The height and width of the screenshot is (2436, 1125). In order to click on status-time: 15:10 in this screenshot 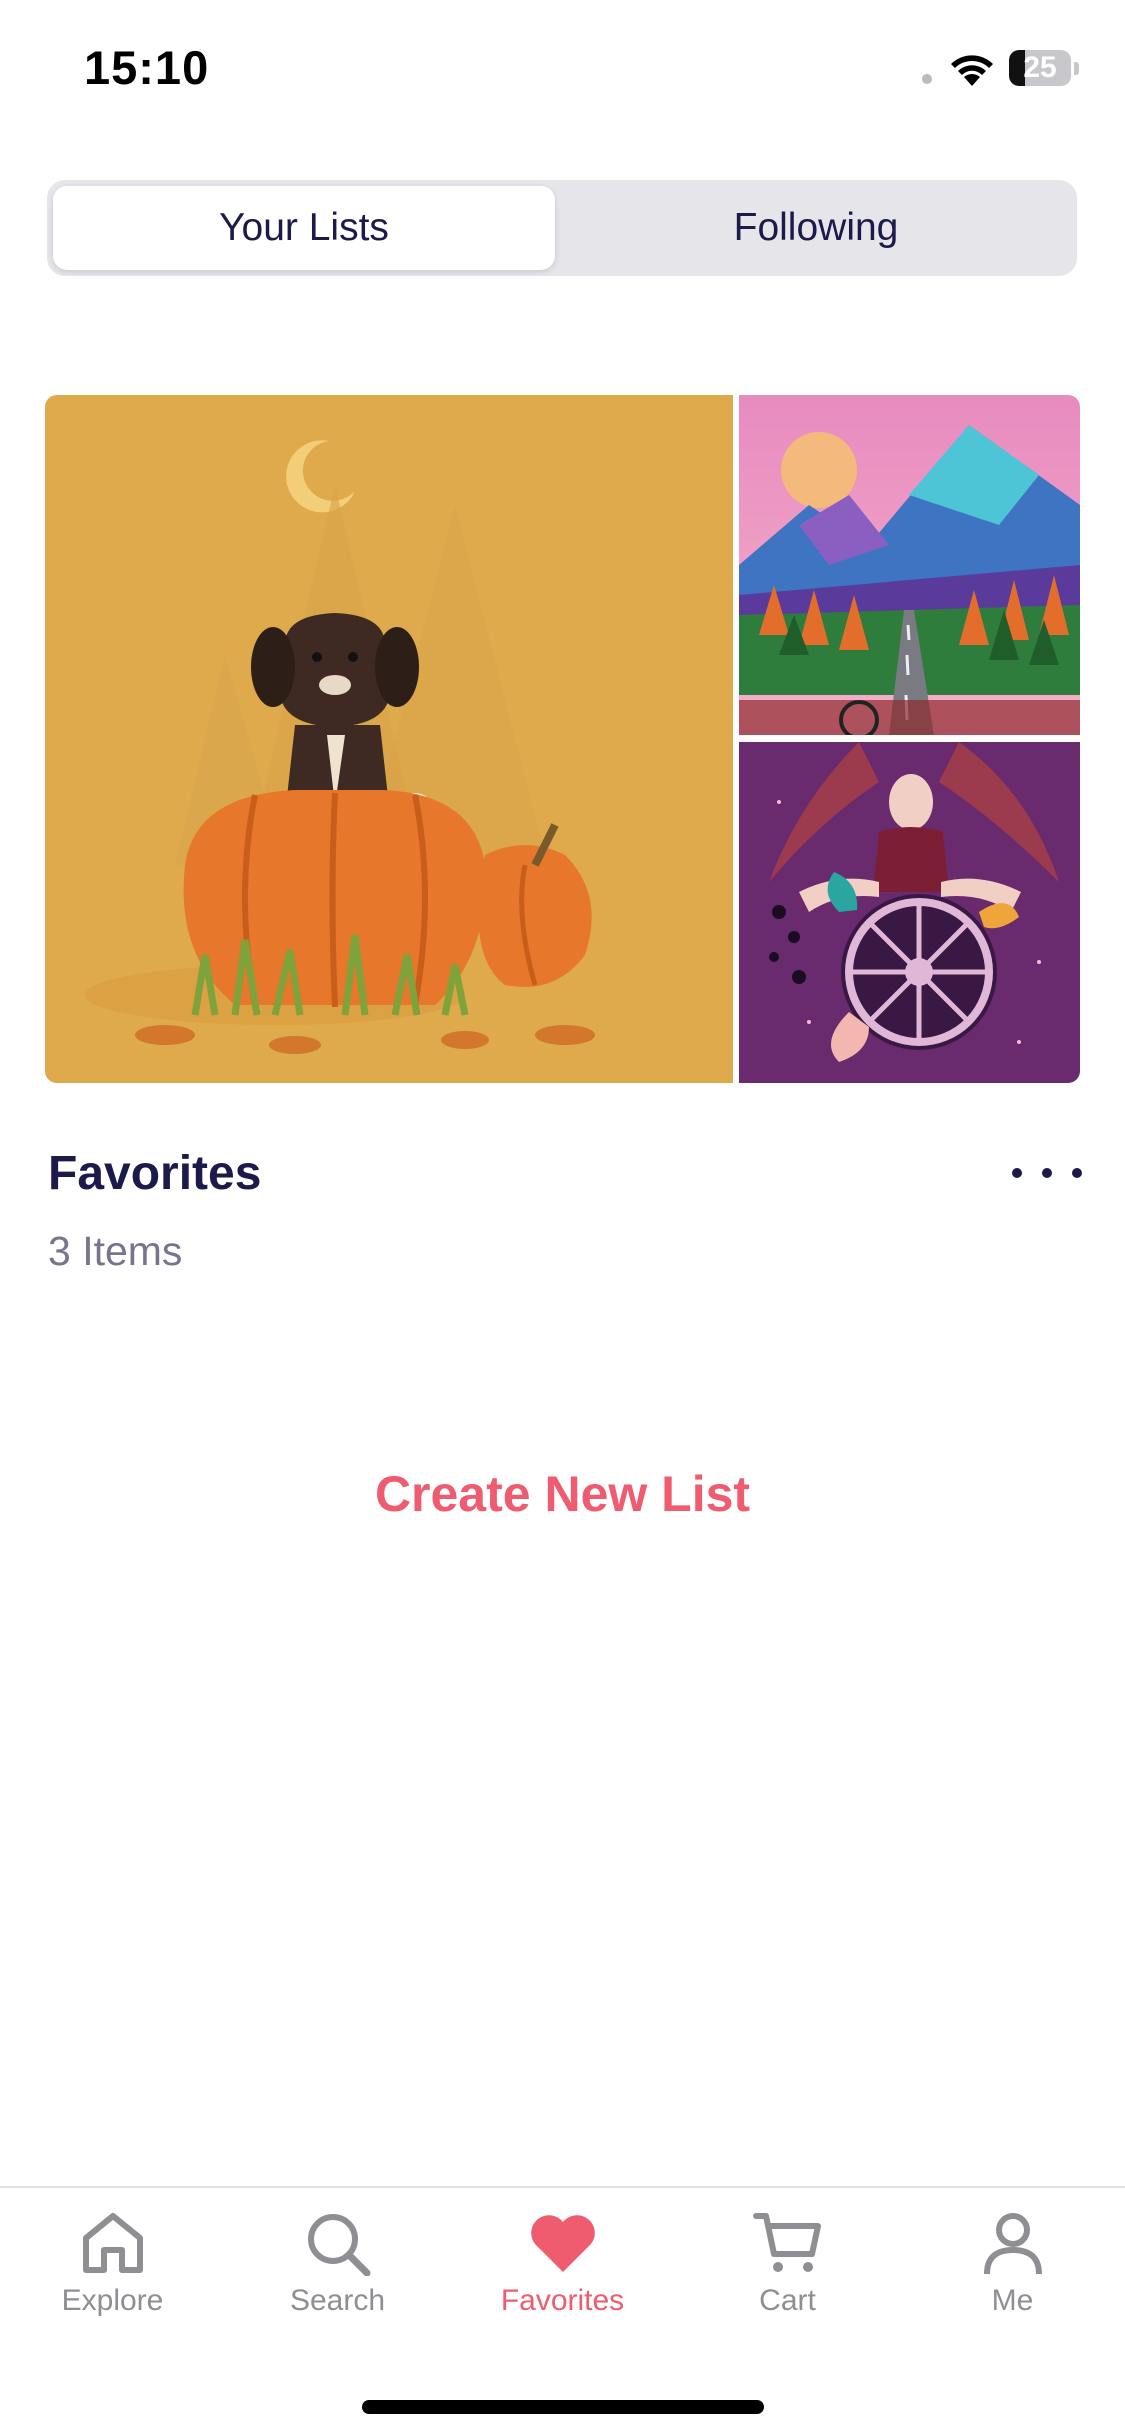, I will do `click(147, 67)`.